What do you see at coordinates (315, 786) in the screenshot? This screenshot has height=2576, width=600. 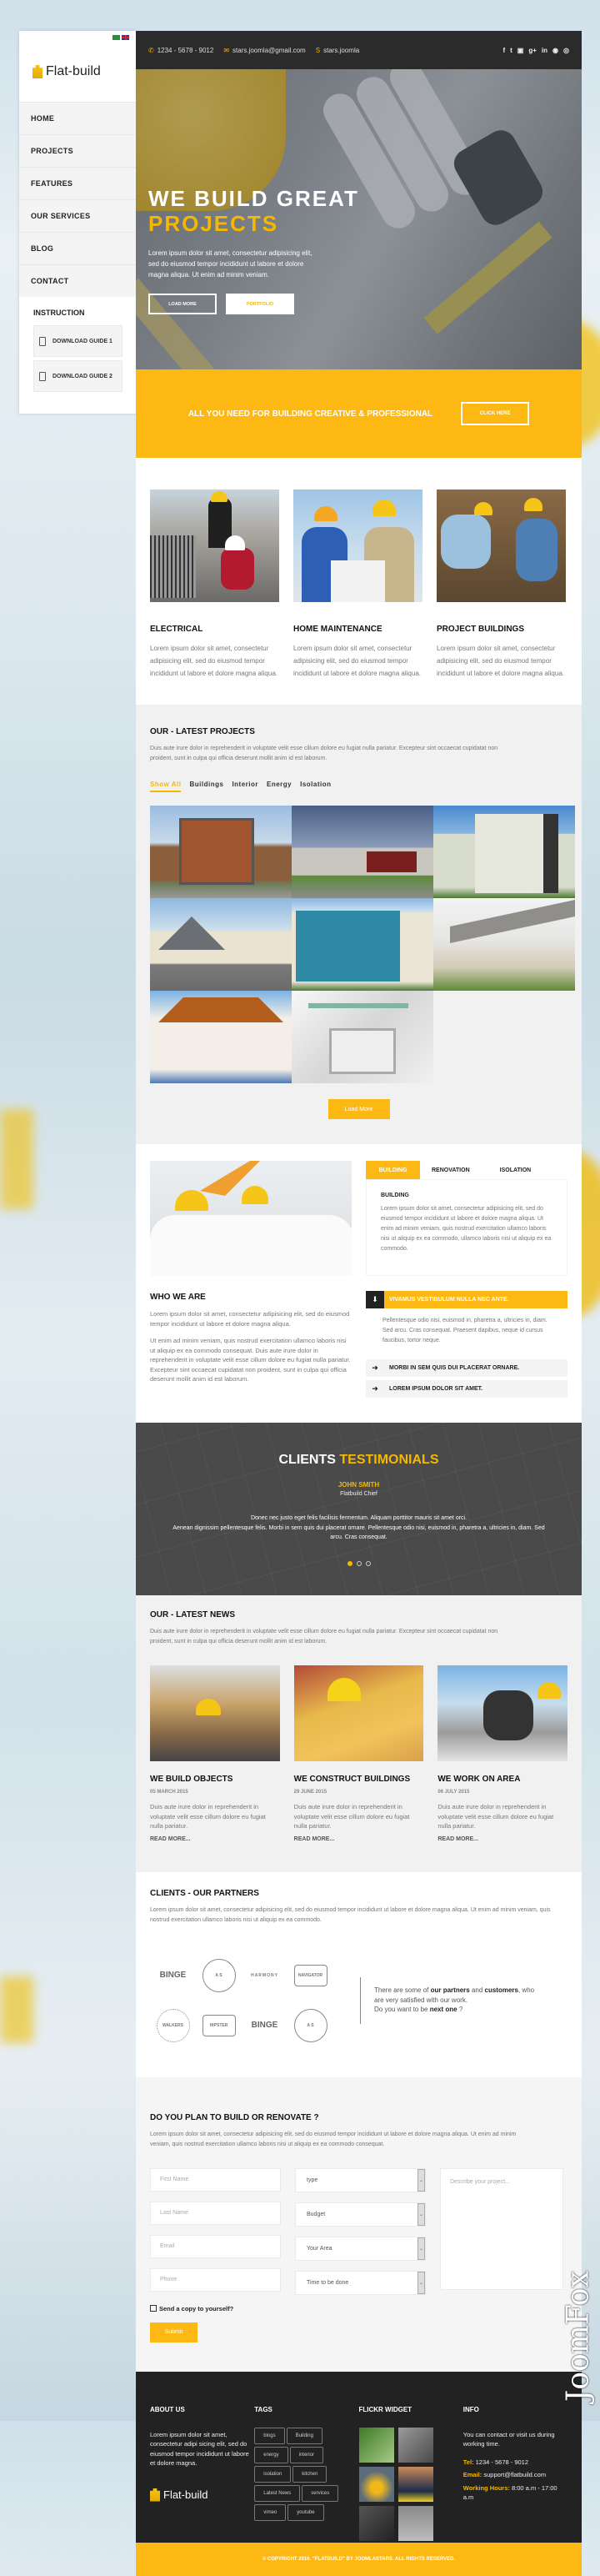 I see `filter-isolation: Isolation` at bounding box center [315, 786].